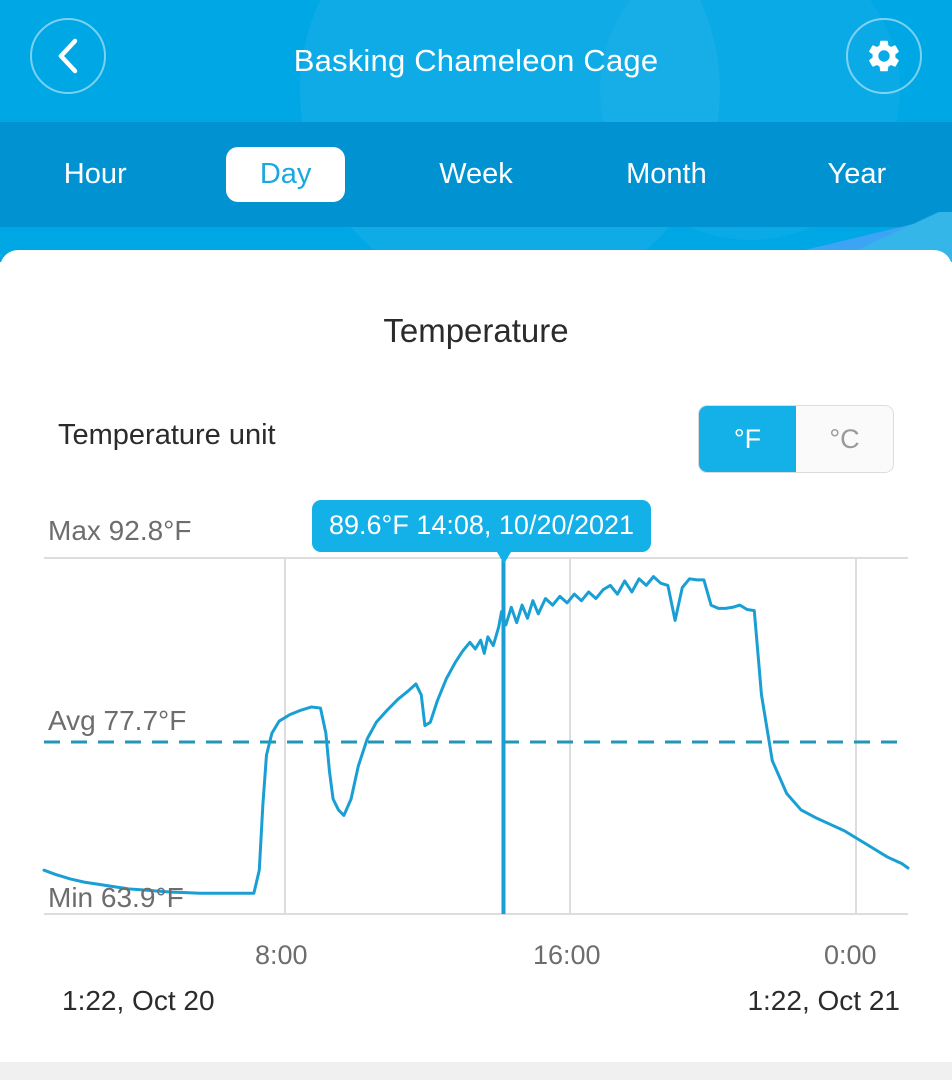  What do you see at coordinates (567, 955) in the screenshot?
I see `xaxis-tick-1: 16:00` at bounding box center [567, 955].